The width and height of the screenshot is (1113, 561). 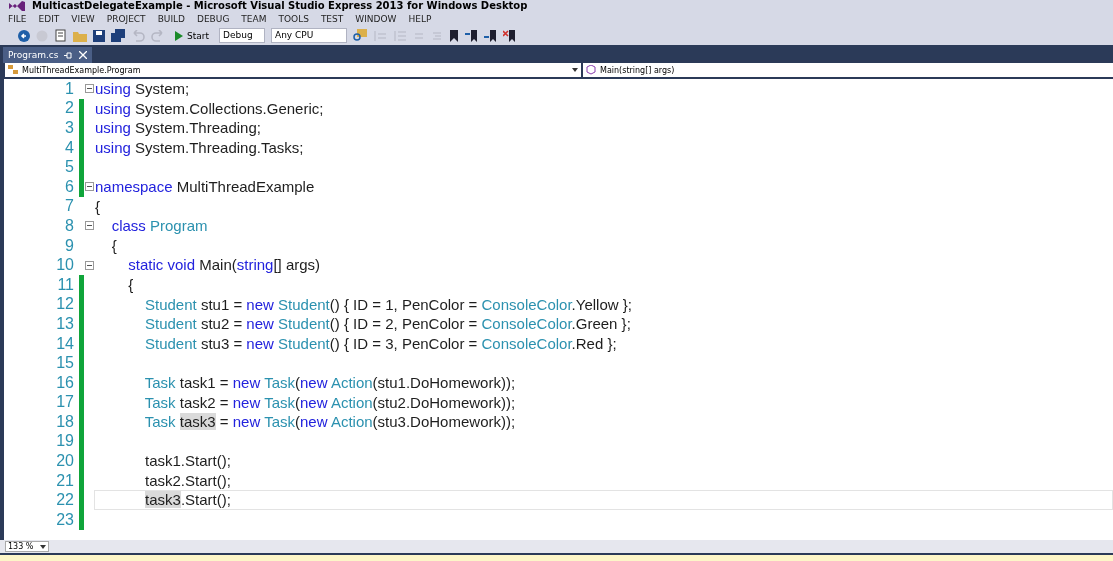 I want to click on pin-icon, so click(x=69, y=55).